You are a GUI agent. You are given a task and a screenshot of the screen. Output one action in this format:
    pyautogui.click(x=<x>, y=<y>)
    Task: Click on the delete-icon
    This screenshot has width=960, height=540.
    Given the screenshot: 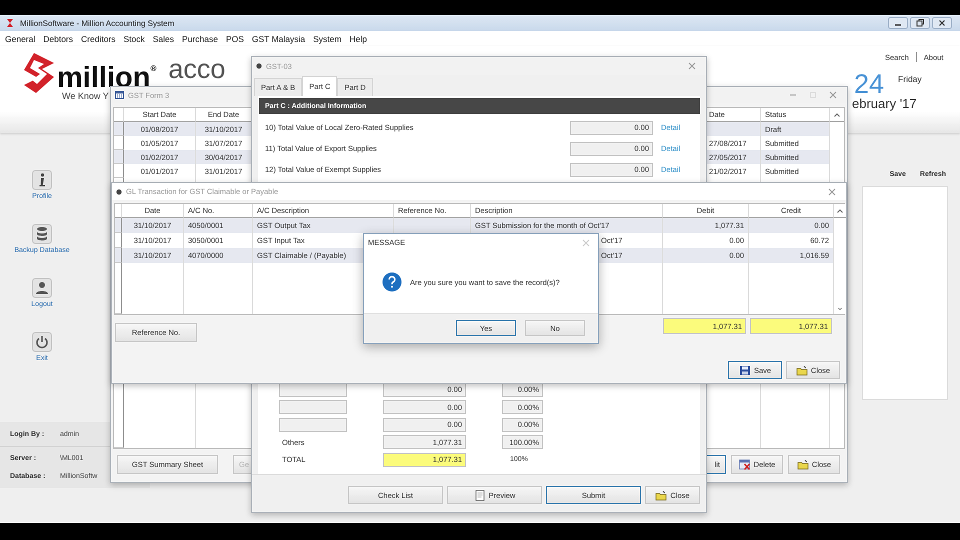 What is the action you would take?
    pyautogui.click(x=744, y=464)
    